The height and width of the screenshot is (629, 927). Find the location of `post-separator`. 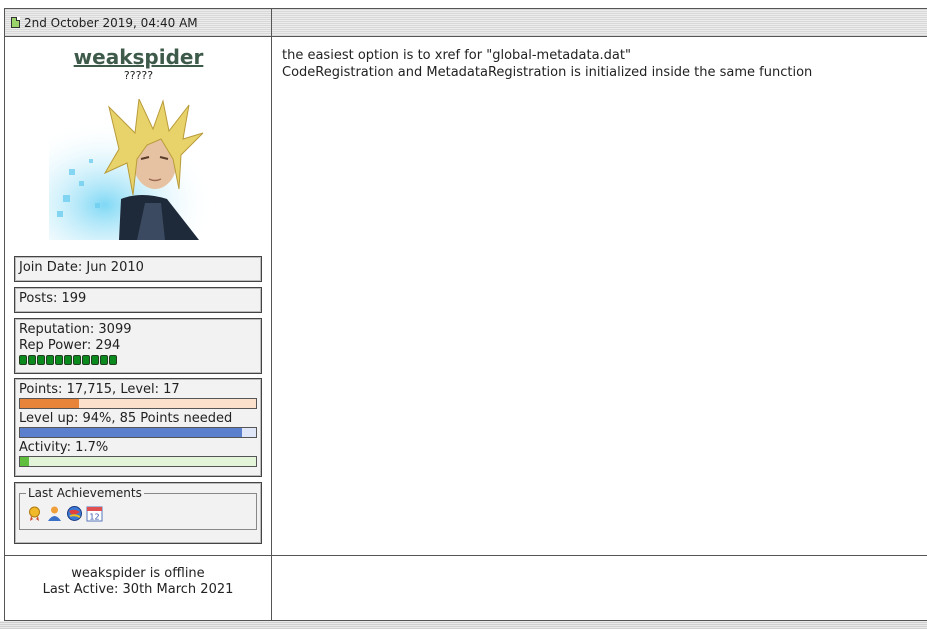

post-separator is located at coordinates (463, 625).